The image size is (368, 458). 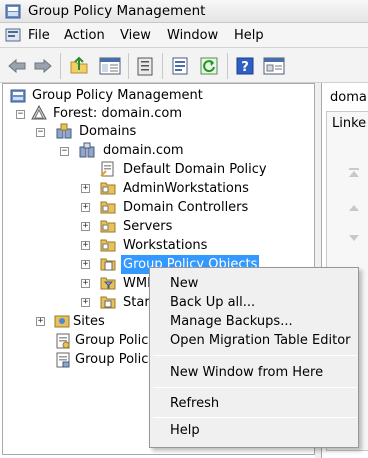 What do you see at coordinates (63, 360) in the screenshot?
I see `gp-results-icon` at bounding box center [63, 360].